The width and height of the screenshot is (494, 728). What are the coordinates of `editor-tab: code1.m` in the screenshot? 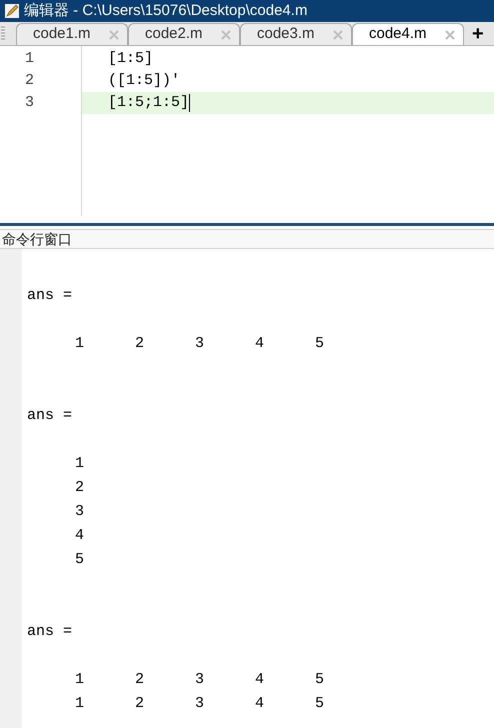 It's located at (72, 34).